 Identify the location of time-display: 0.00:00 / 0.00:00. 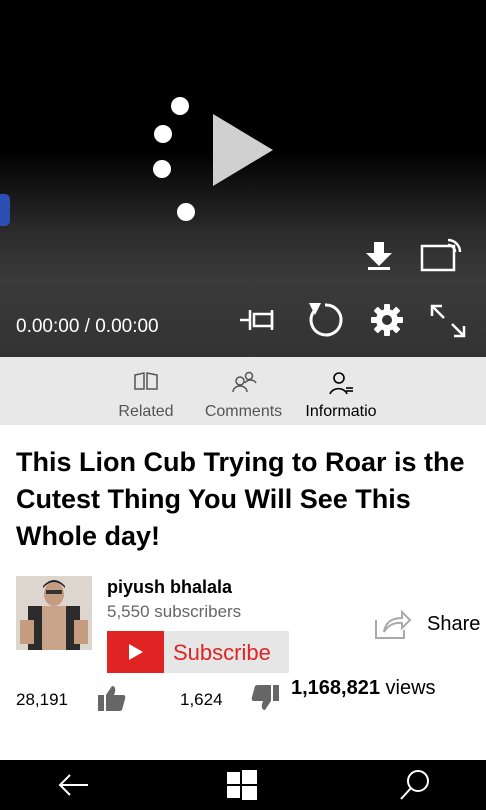
(87, 326).